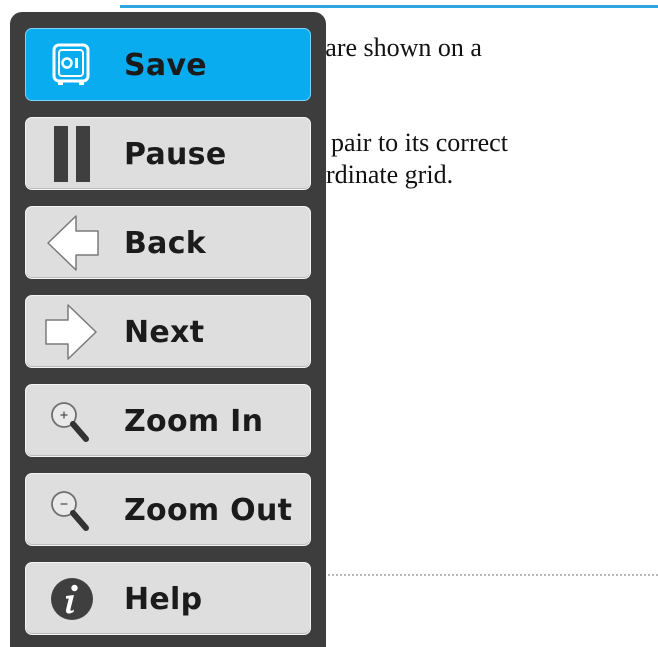 Image resolution: width=658 pixels, height=647 pixels. Describe the element at coordinates (208, 510) in the screenshot. I see `zoom-out-label: Zoom Out` at that location.